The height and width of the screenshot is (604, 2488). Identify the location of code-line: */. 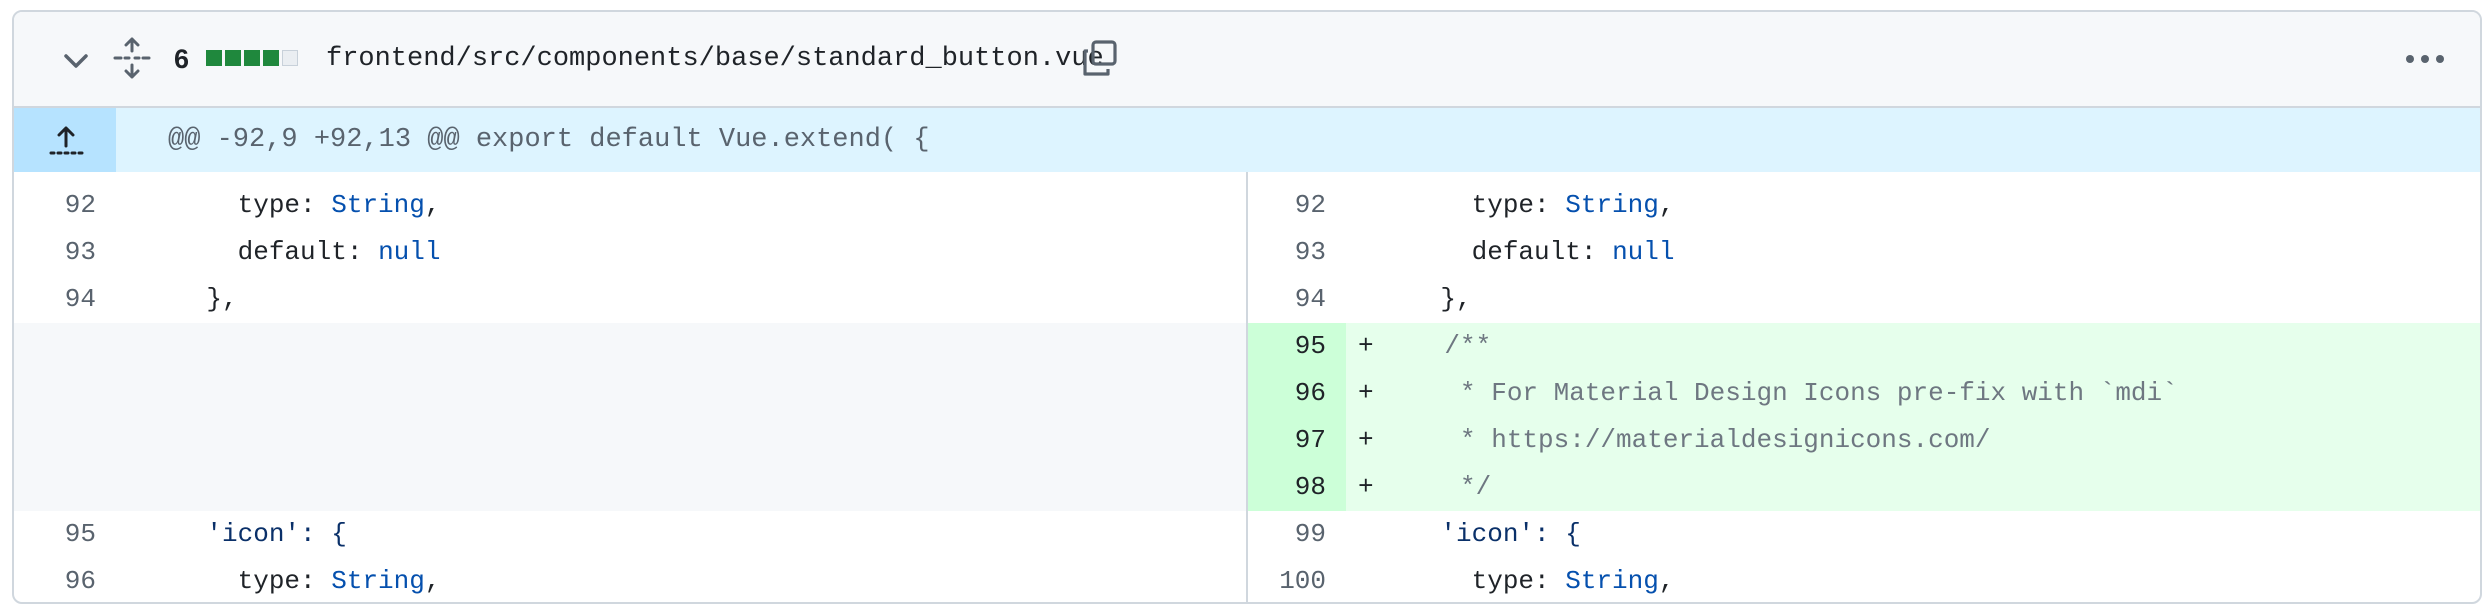
(1437, 487).